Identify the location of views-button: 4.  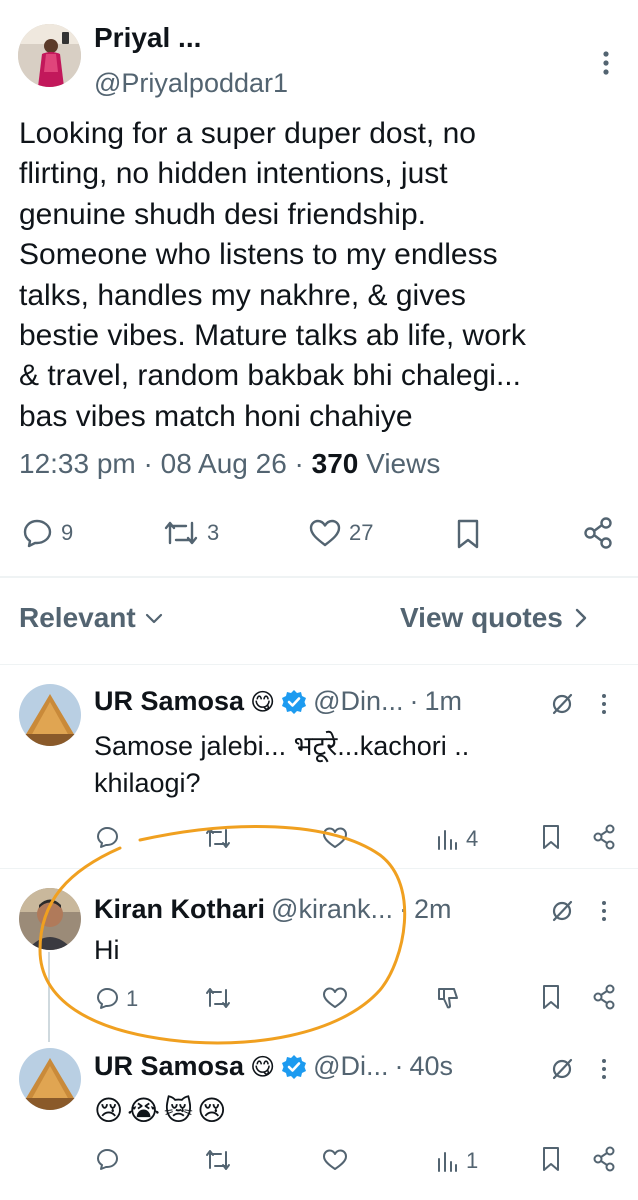
(457, 839).